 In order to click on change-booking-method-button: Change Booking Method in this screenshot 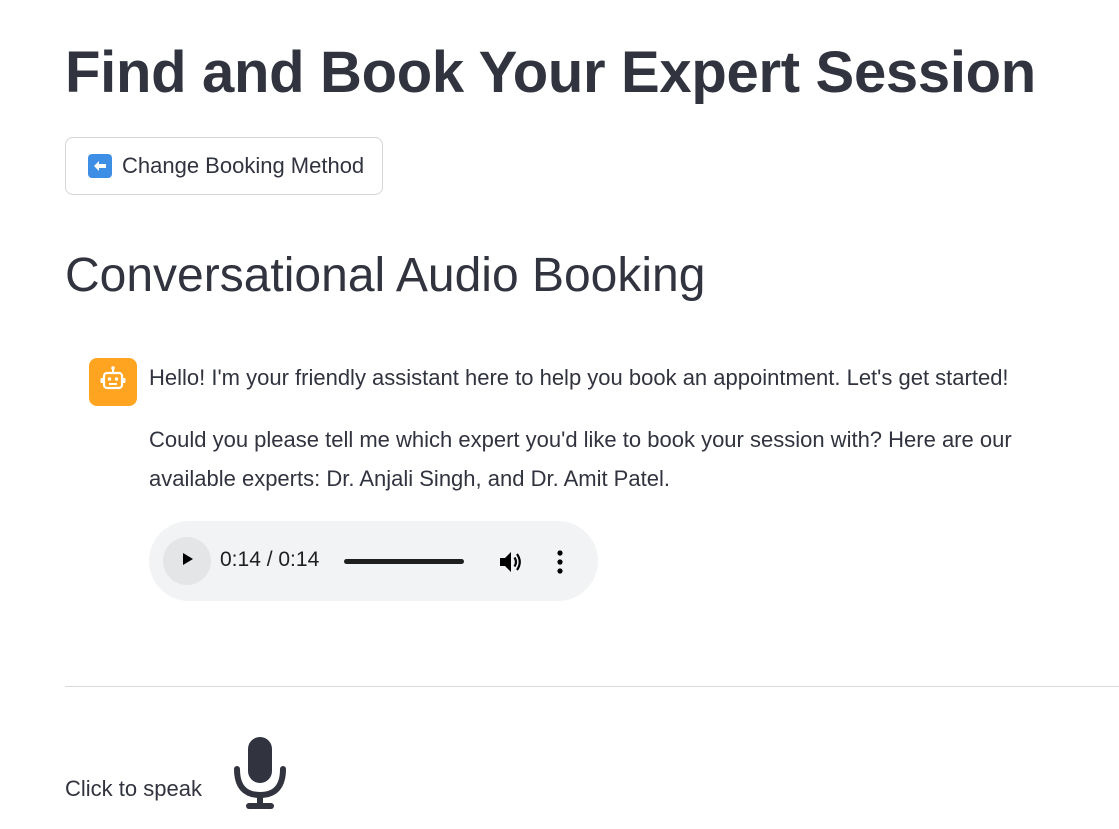, I will do `click(224, 166)`.